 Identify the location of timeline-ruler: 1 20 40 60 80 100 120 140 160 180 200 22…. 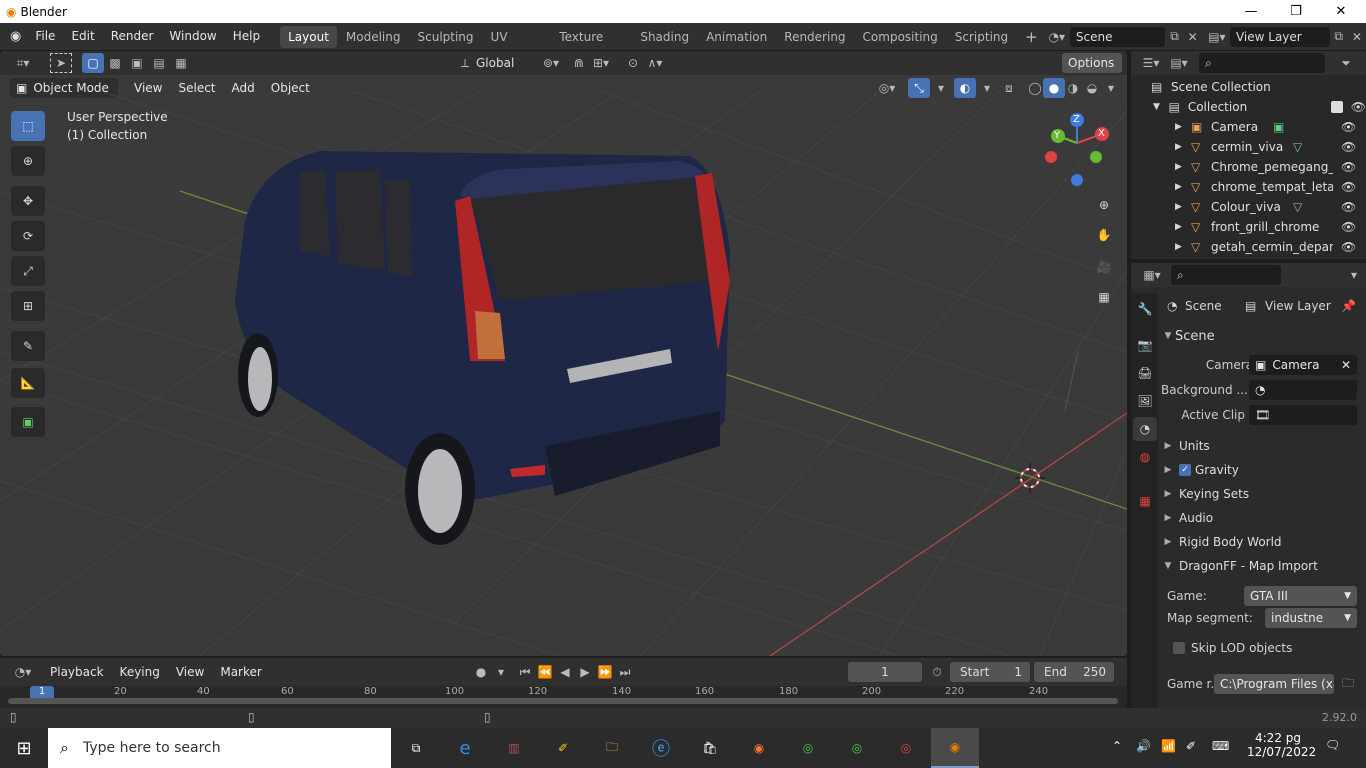
(563, 697).